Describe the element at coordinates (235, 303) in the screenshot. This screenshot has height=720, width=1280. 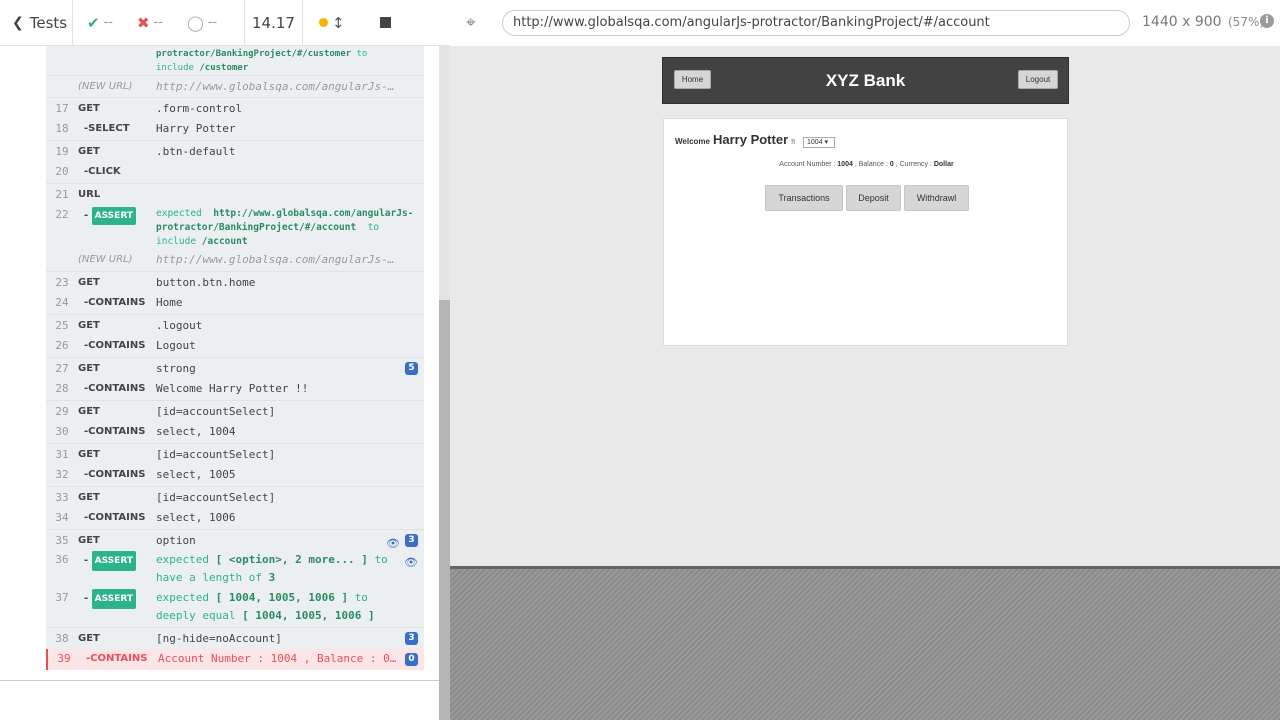
I see `command-row: 24 -CONTAINS Home` at that location.